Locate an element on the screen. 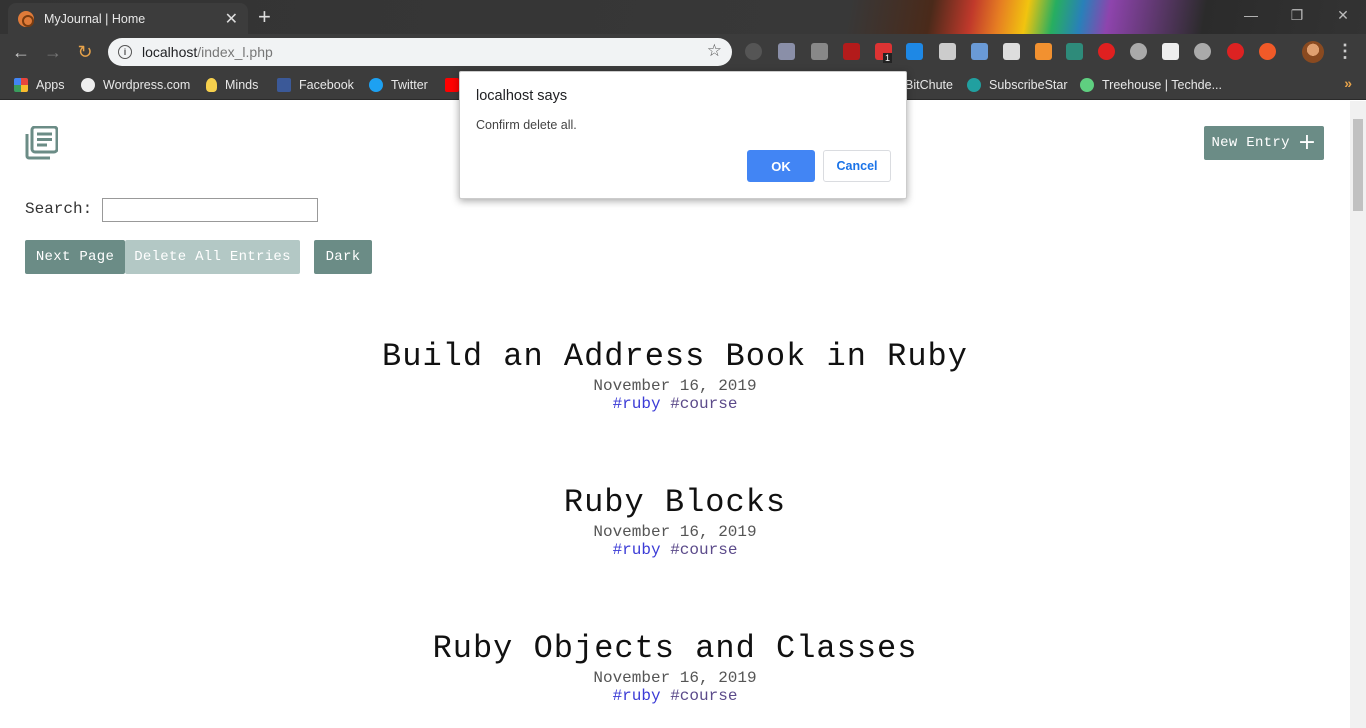  bookmark-minds: Minds is located at coordinates (232, 85).